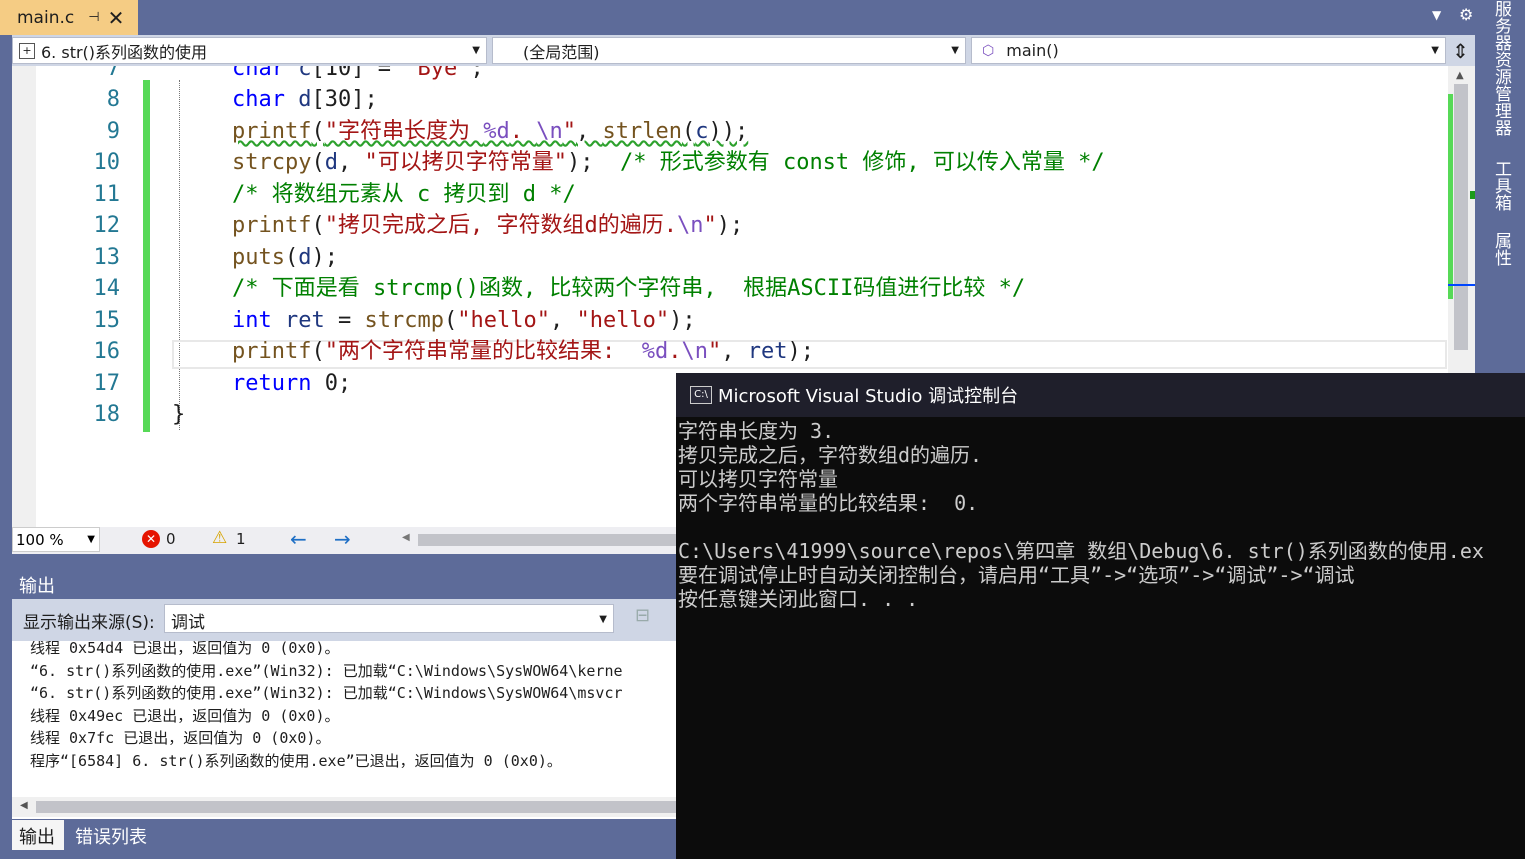  I want to click on line-number: 14, so click(107, 288).